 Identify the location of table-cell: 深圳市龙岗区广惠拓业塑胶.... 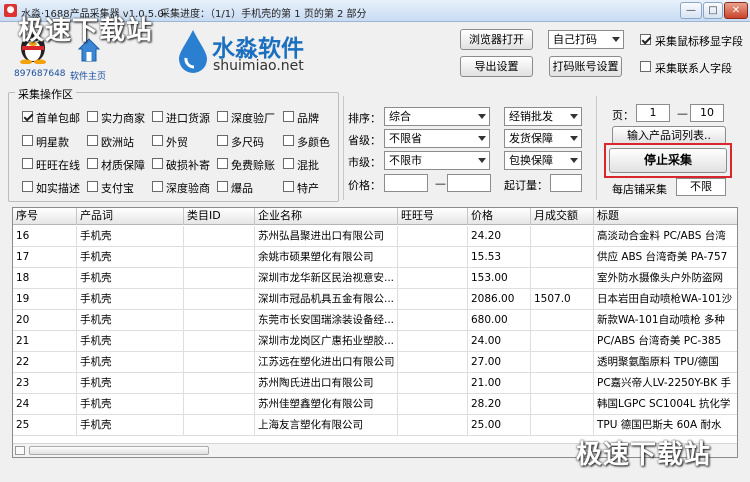
(326, 341).